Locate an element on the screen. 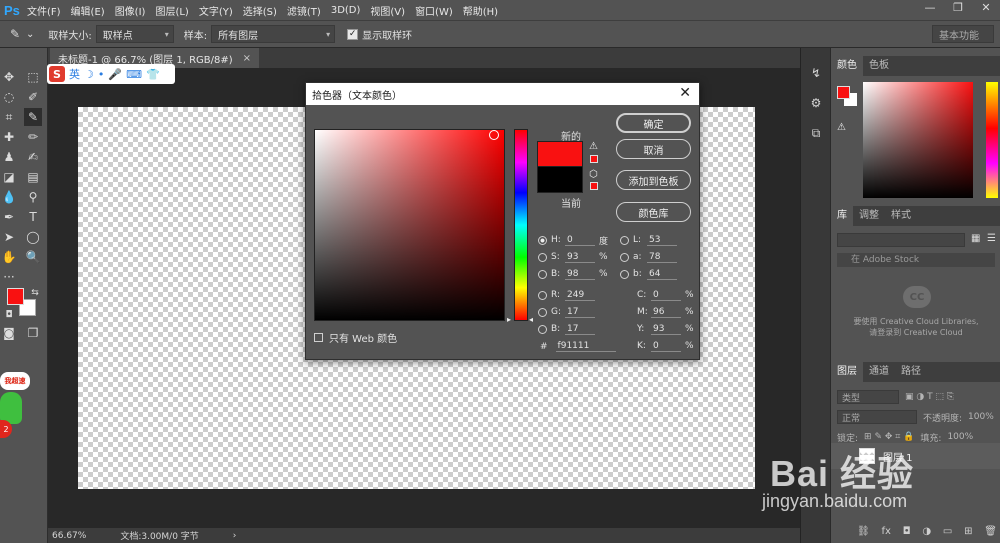  fill-value: 100% is located at coordinates (960, 437).